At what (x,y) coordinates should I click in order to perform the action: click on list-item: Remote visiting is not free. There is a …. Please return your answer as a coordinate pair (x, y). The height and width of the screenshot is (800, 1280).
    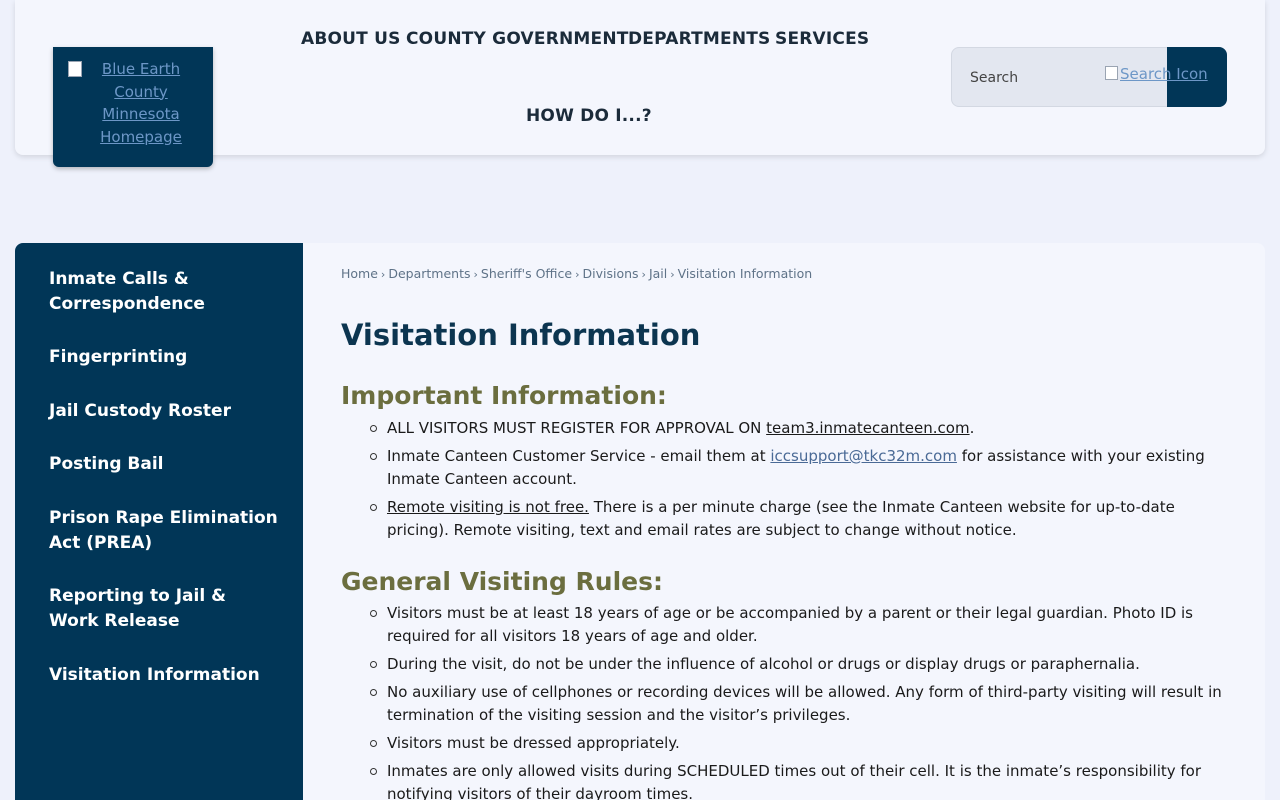
    Looking at the image, I should click on (786, 519).